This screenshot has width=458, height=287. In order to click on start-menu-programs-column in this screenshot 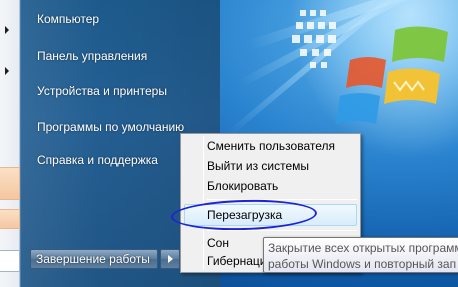, I will do `click(10, 143)`.